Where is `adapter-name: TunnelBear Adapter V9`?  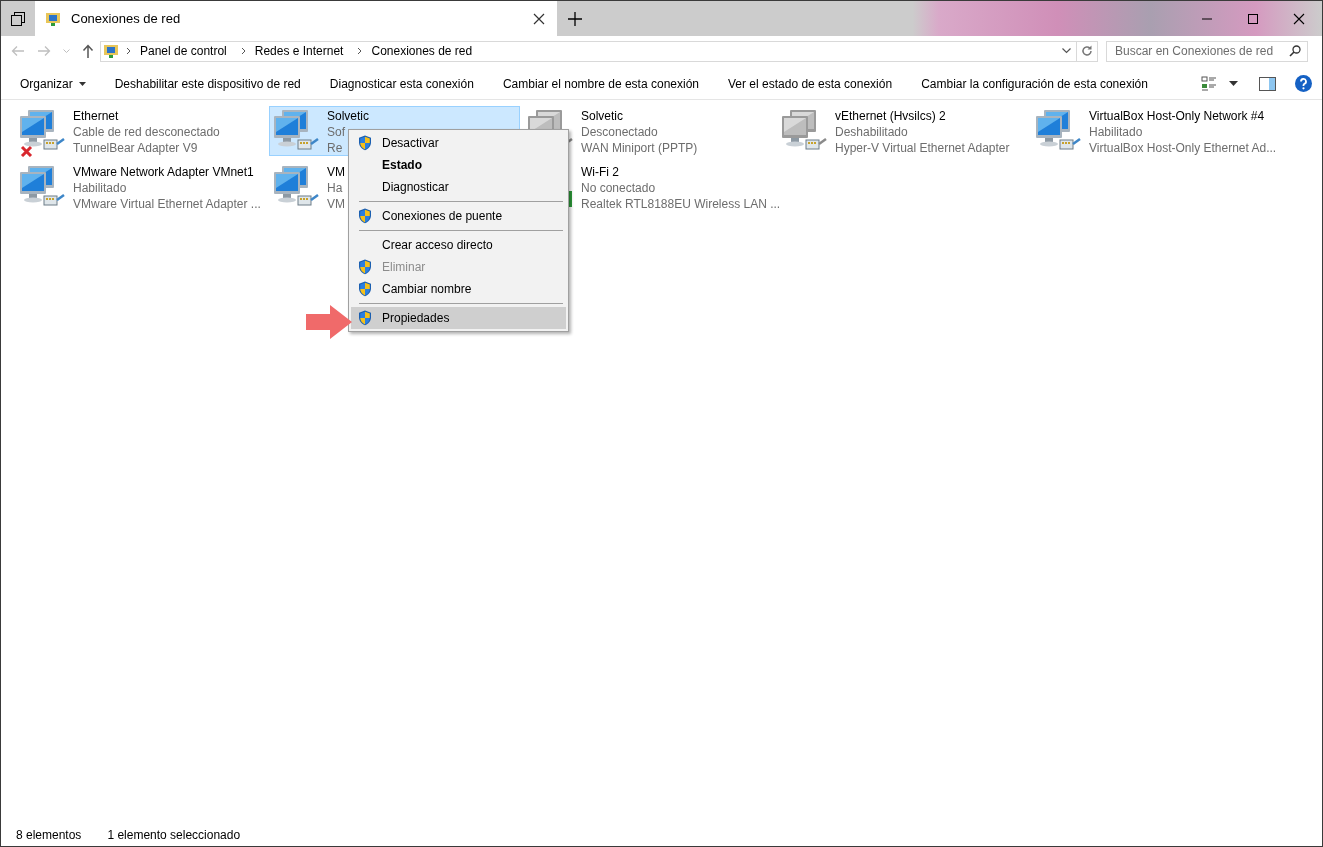 adapter-name: TunnelBear Adapter V9 is located at coordinates (136, 148).